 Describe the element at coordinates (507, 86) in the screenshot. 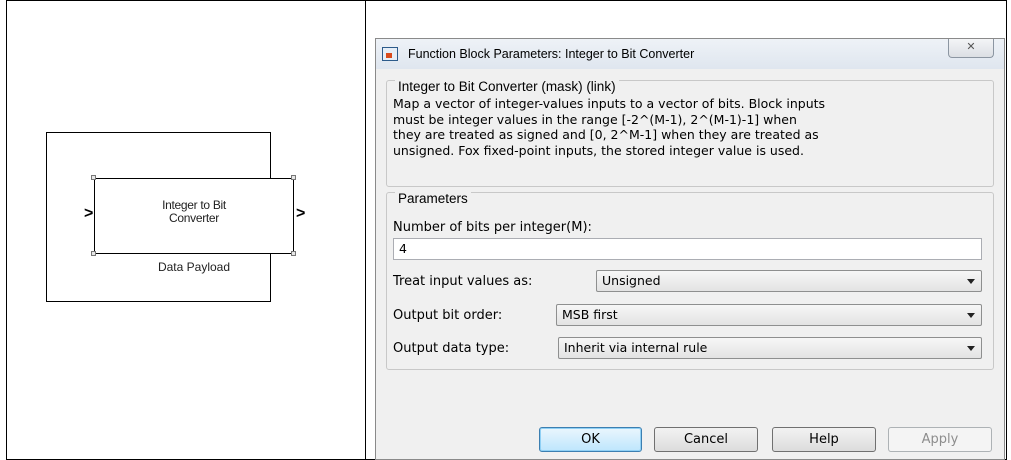

I see `mask-group-title: Integer to Bit Converter (mask) (link)` at that location.